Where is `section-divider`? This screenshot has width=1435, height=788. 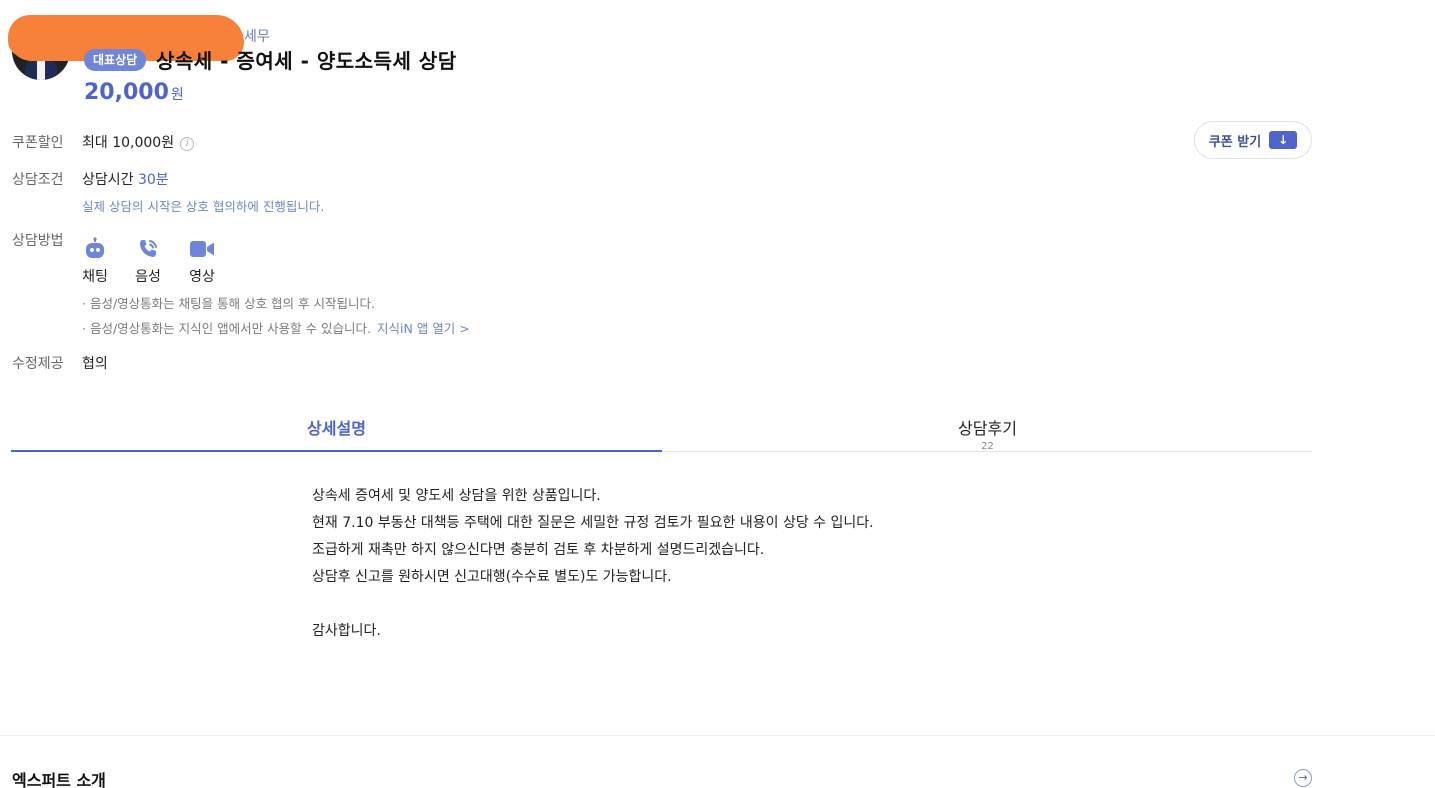
section-divider is located at coordinates (717, 735).